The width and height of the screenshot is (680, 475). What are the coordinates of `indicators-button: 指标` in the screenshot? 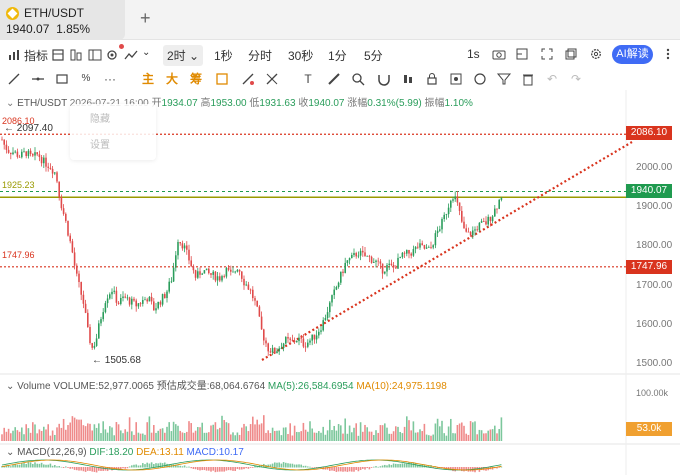 It's located at (36, 55).